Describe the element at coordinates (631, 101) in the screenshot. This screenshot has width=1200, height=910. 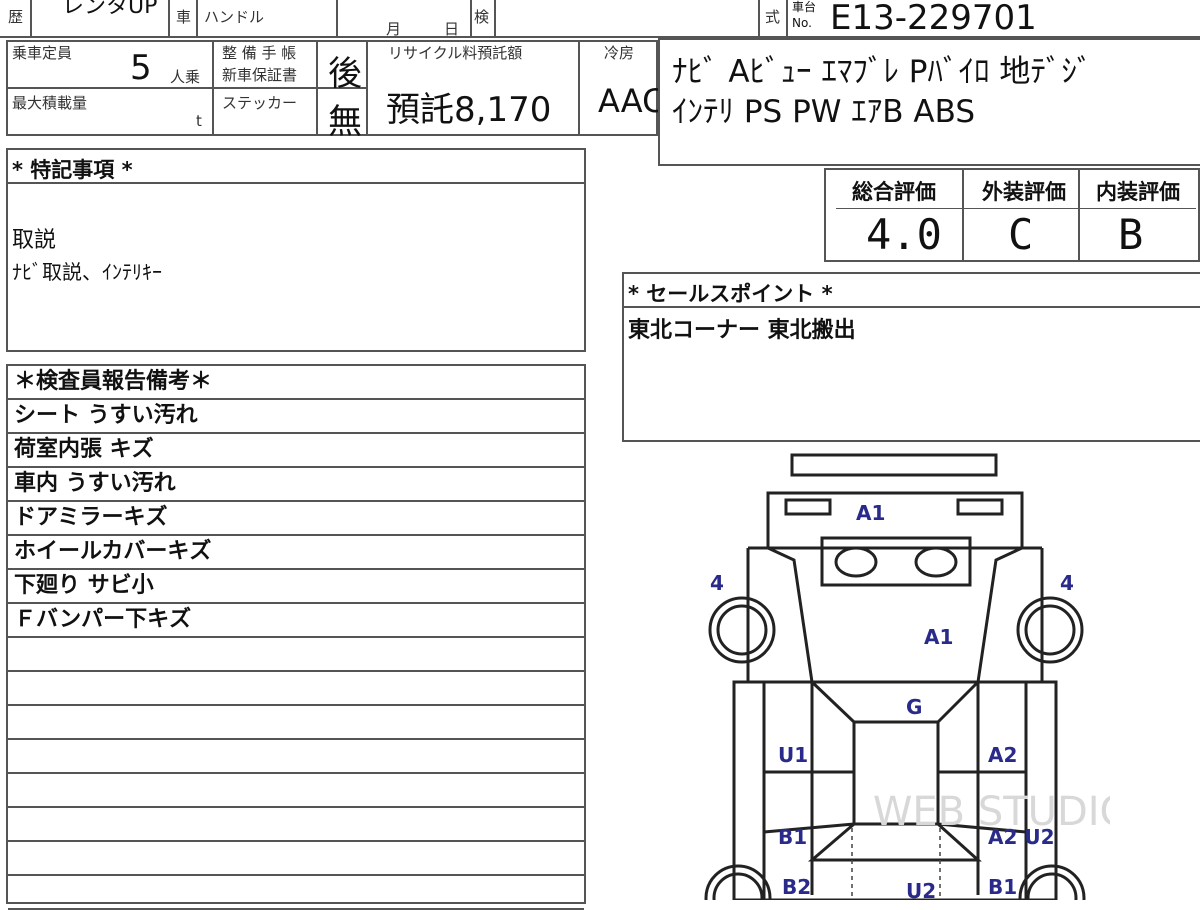
I see `ac-value: AAC` at that location.